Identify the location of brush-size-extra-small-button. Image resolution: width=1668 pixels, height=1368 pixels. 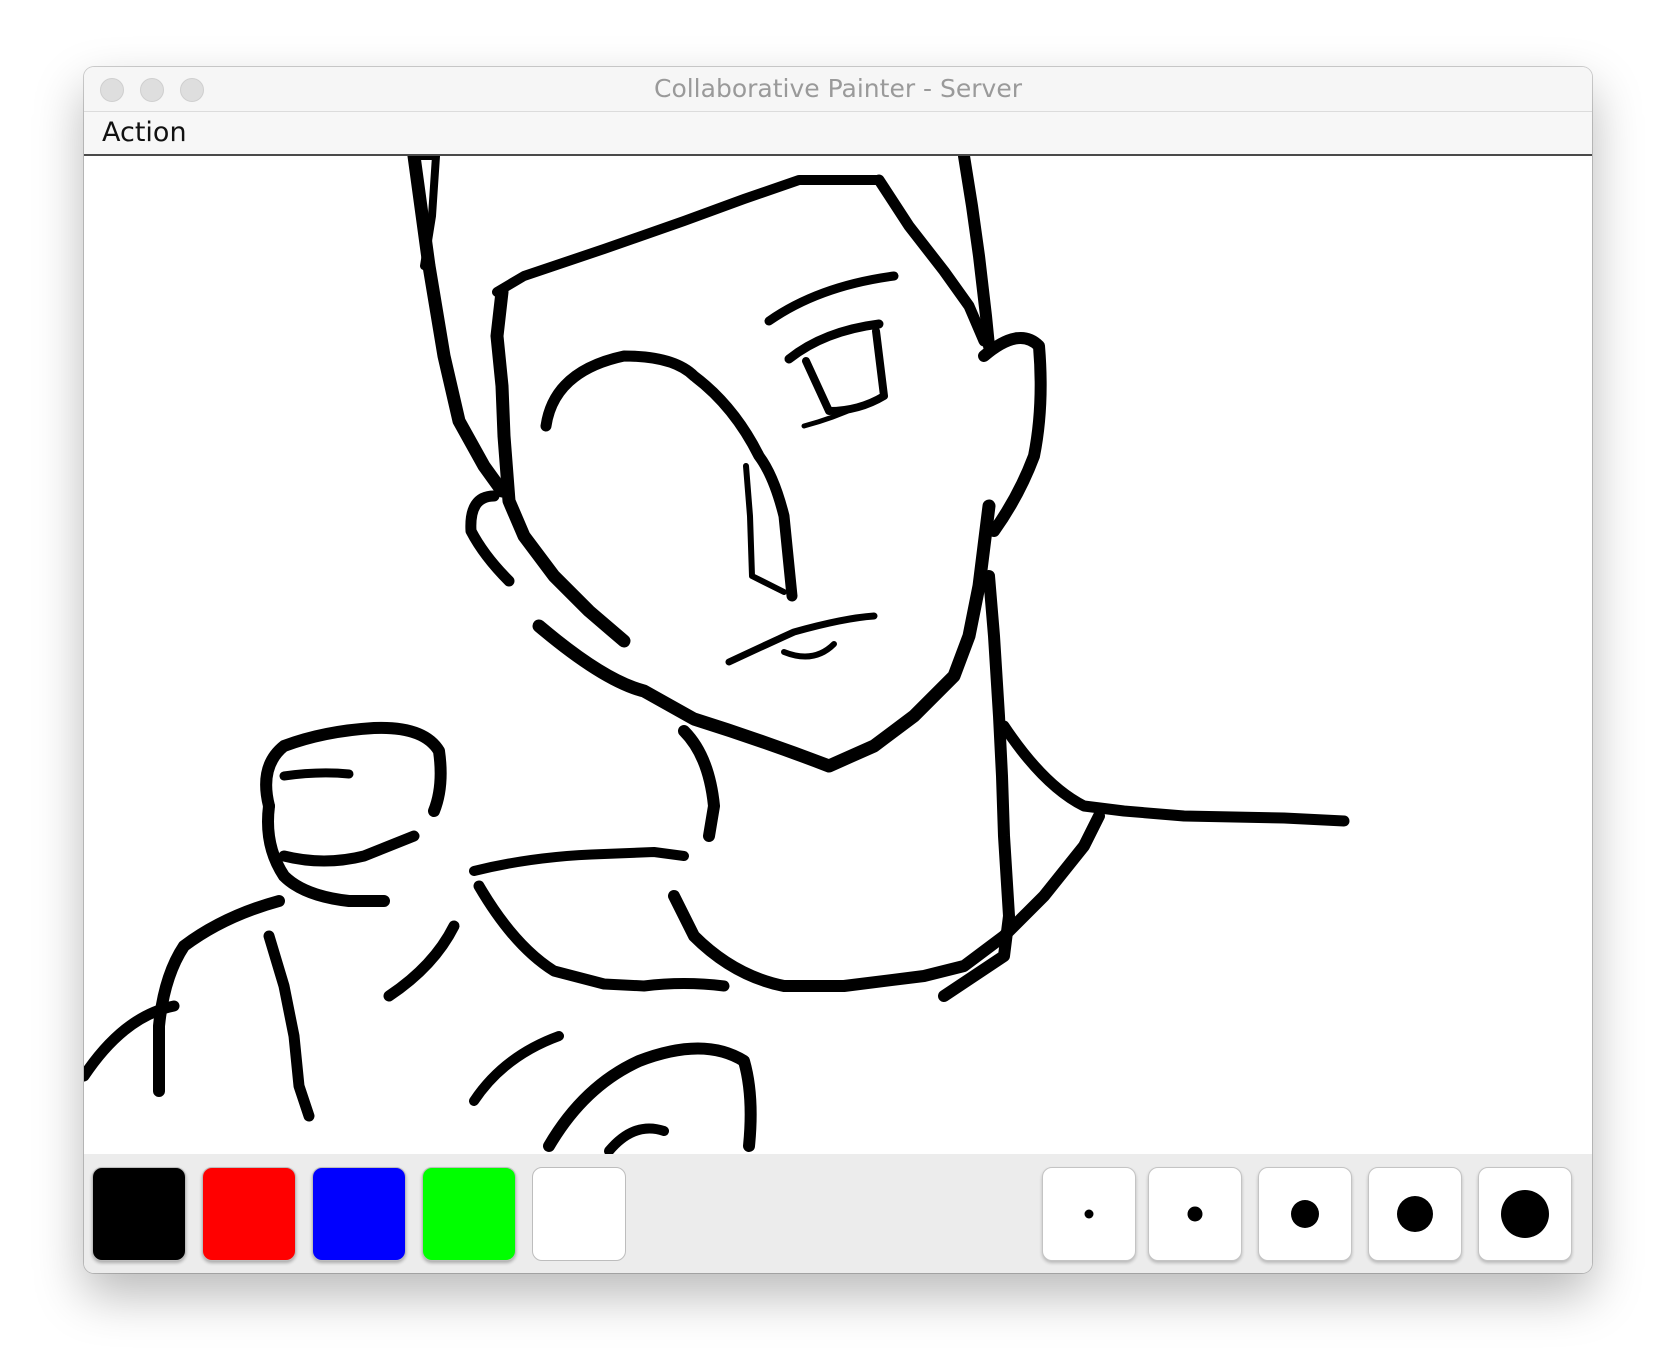
(1089, 1214).